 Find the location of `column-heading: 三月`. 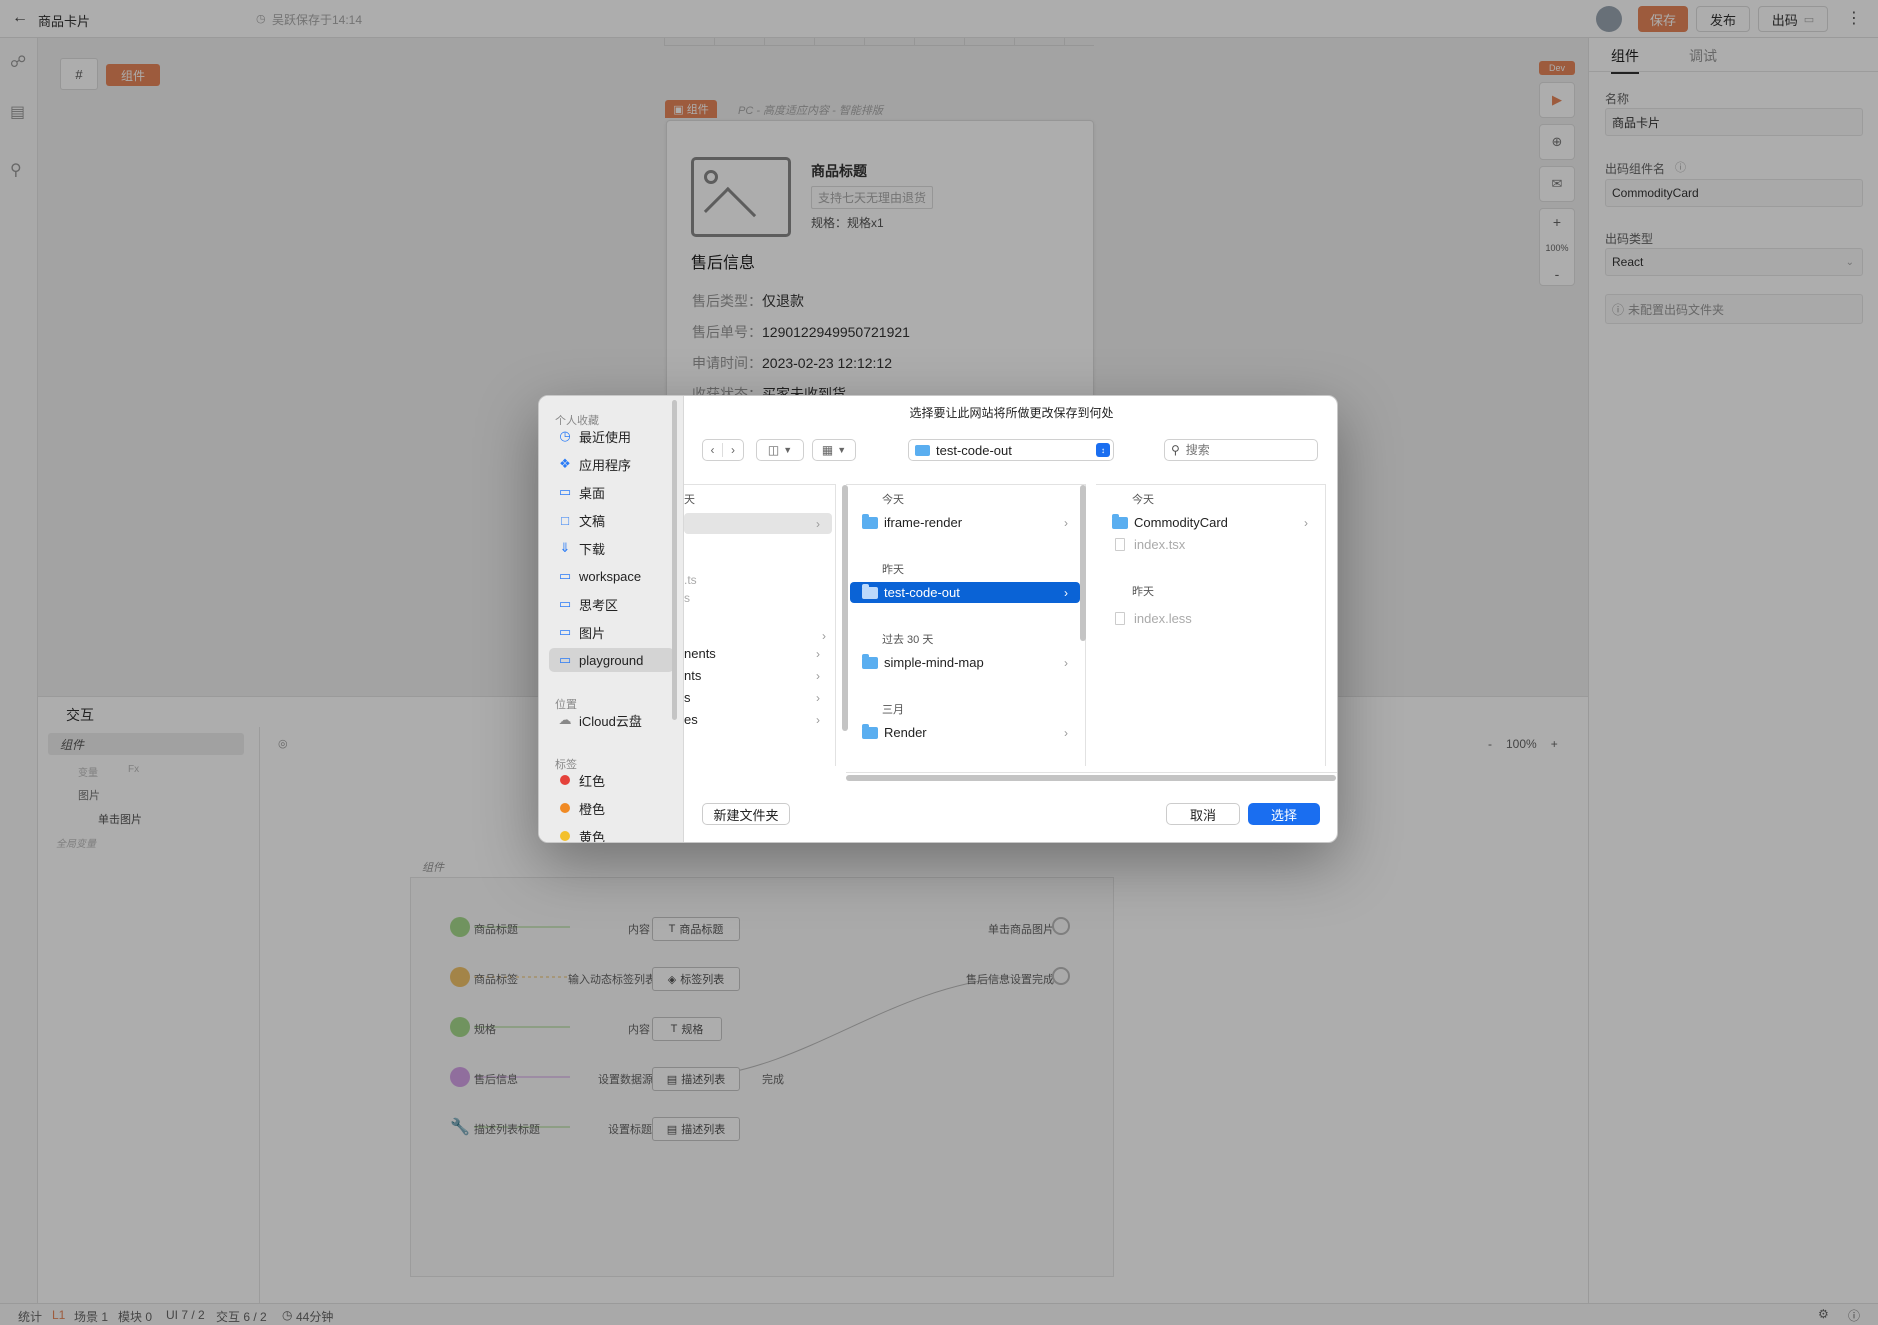

column-heading: 三月 is located at coordinates (893, 710).